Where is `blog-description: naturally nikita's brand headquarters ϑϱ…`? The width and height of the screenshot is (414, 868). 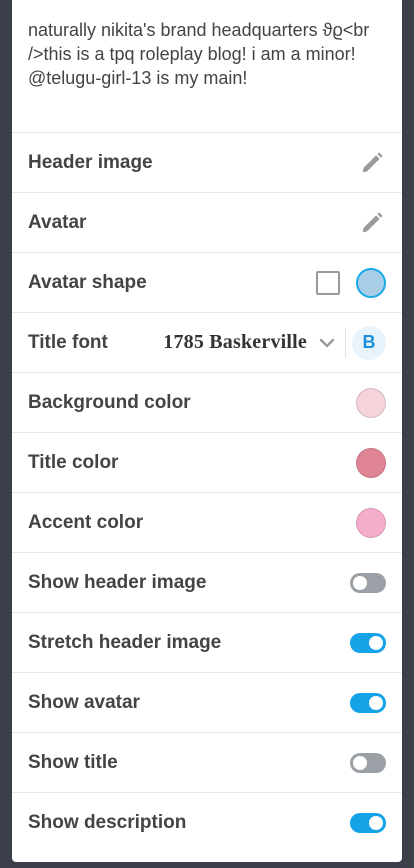
blog-description: naturally nikita's brand headquarters ϑϱ… is located at coordinates (207, 66).